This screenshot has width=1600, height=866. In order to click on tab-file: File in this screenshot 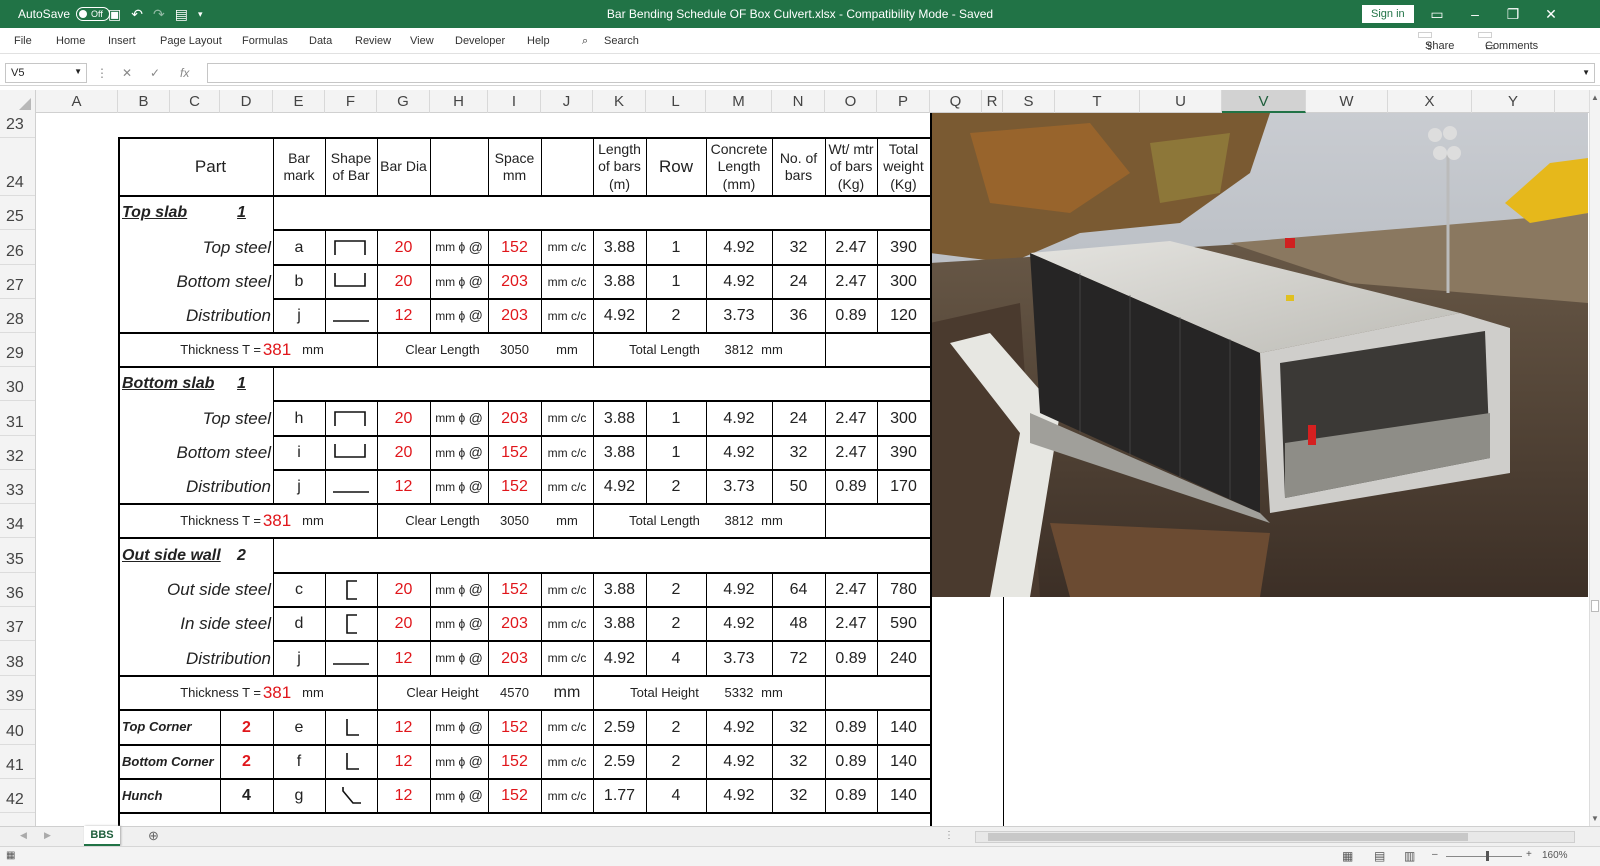, I will do `click(23, 41)`.